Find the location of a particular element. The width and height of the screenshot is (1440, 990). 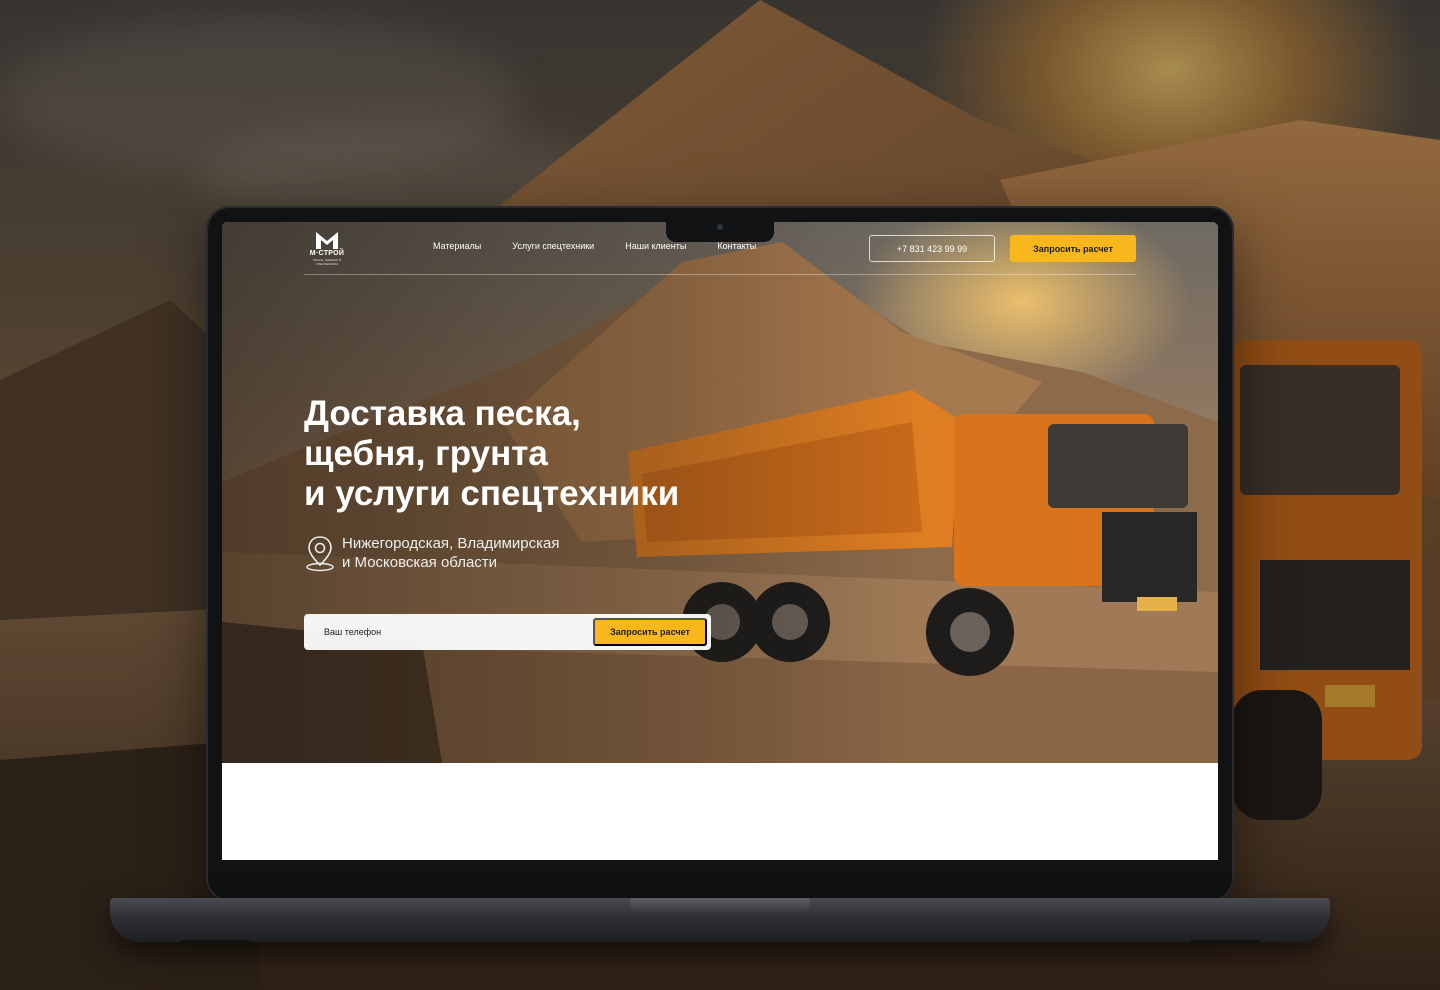

nav-item-clients: Наши клиенты is located at coordinates (655, 246).